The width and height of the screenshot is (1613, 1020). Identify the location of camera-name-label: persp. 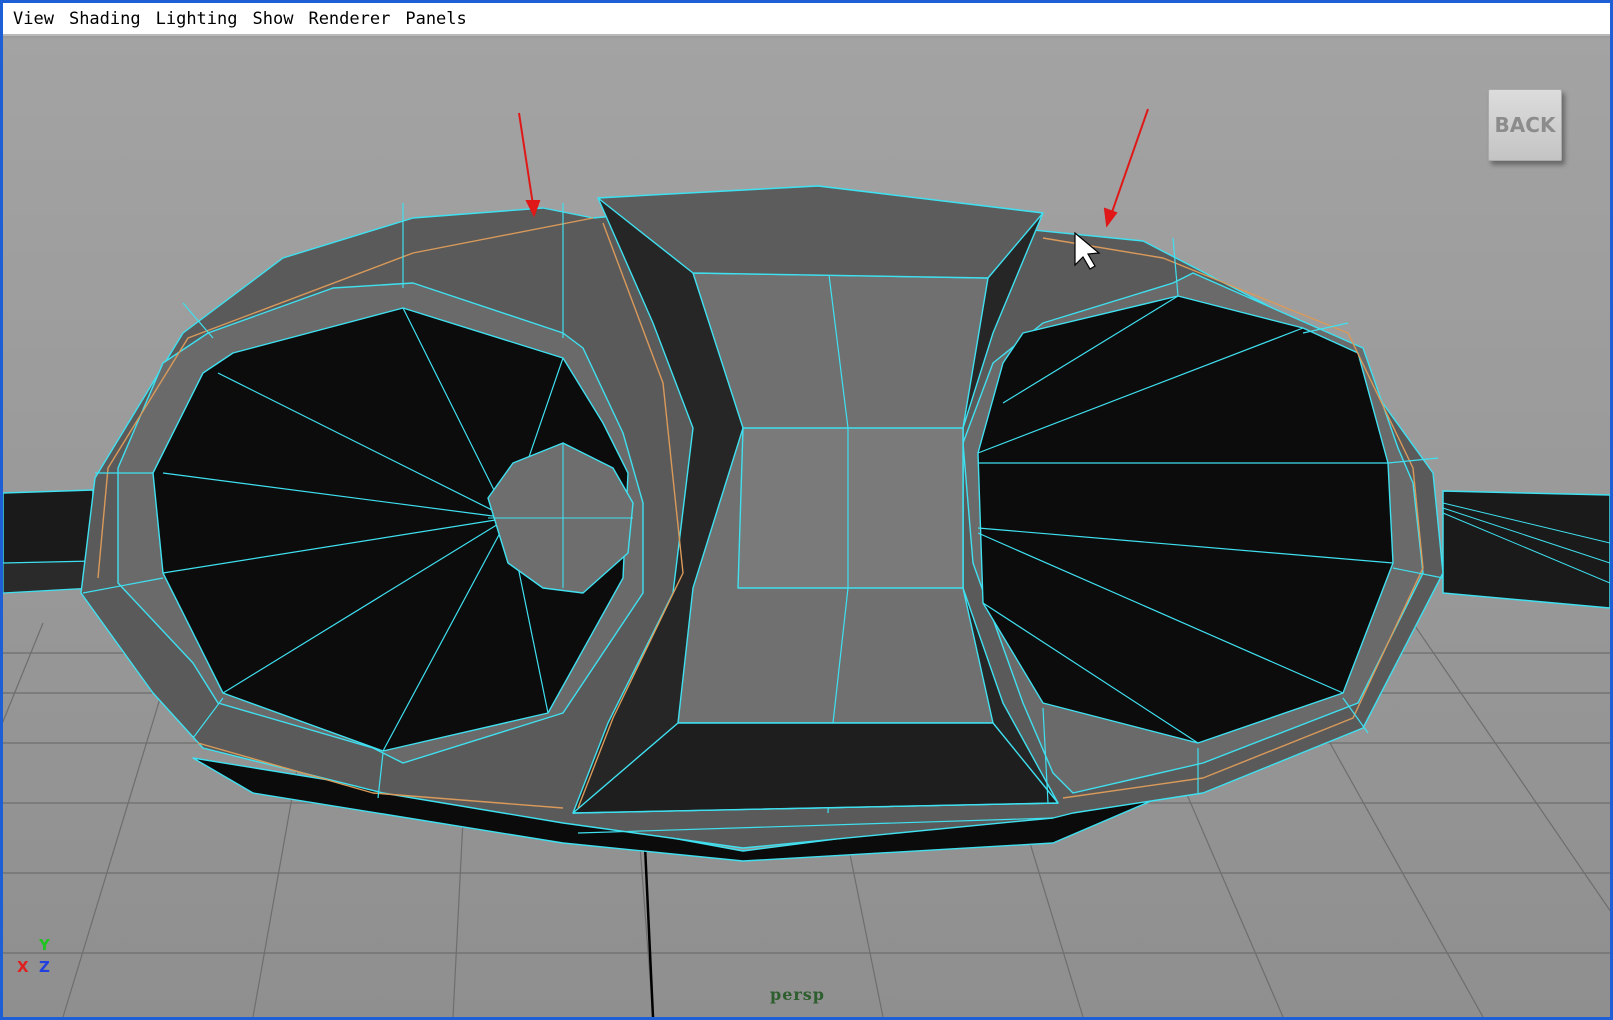
(797, 994).